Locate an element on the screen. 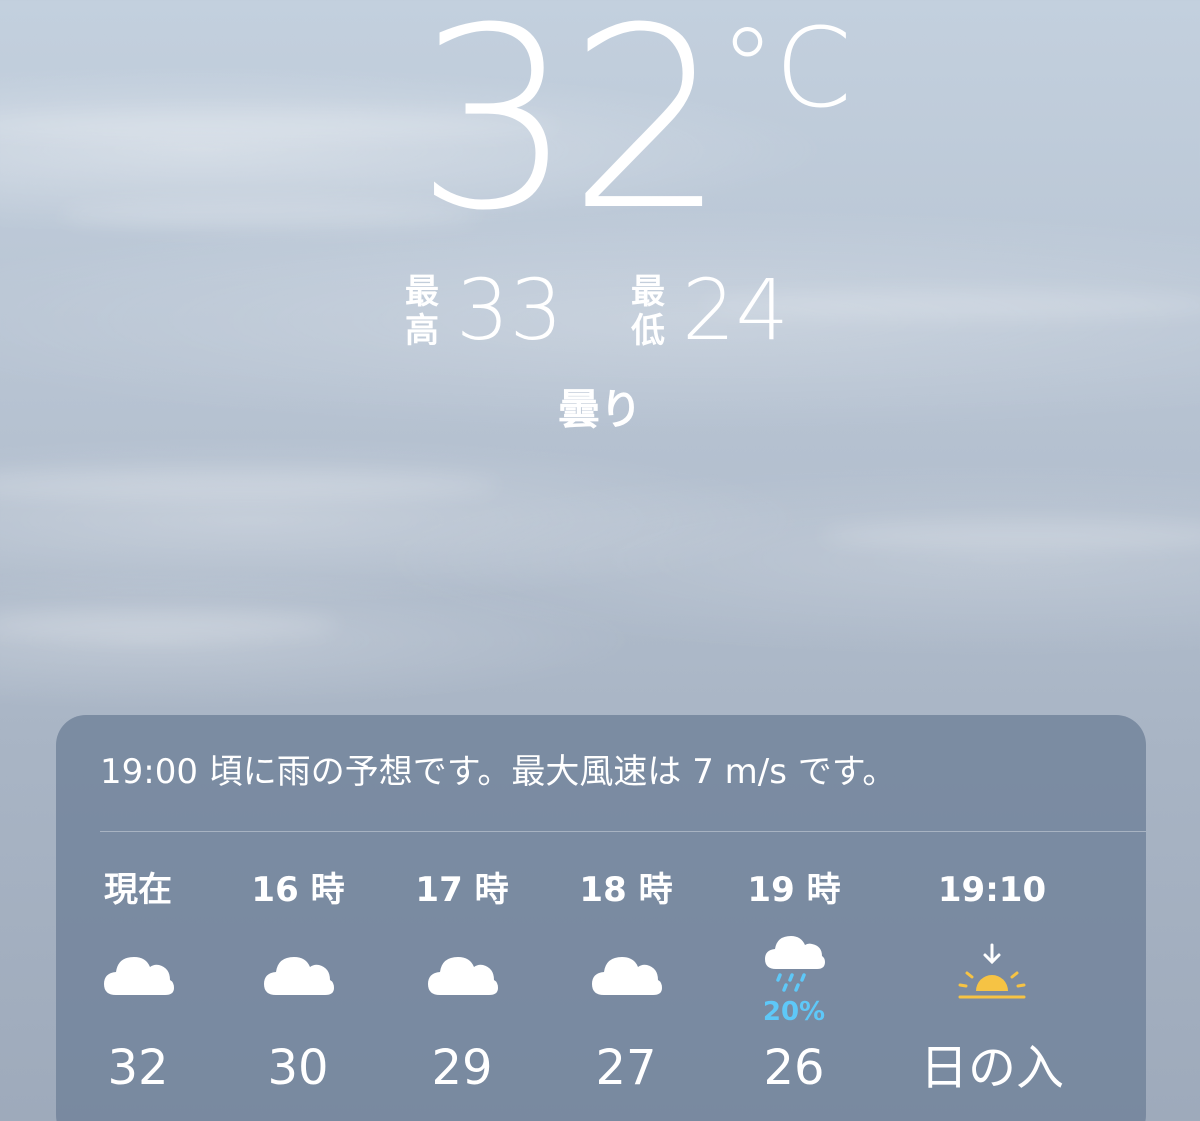 The width and height of the screenshot is (1200, 1121). hour-time: 17 時 is located at coordinates (462, 890).